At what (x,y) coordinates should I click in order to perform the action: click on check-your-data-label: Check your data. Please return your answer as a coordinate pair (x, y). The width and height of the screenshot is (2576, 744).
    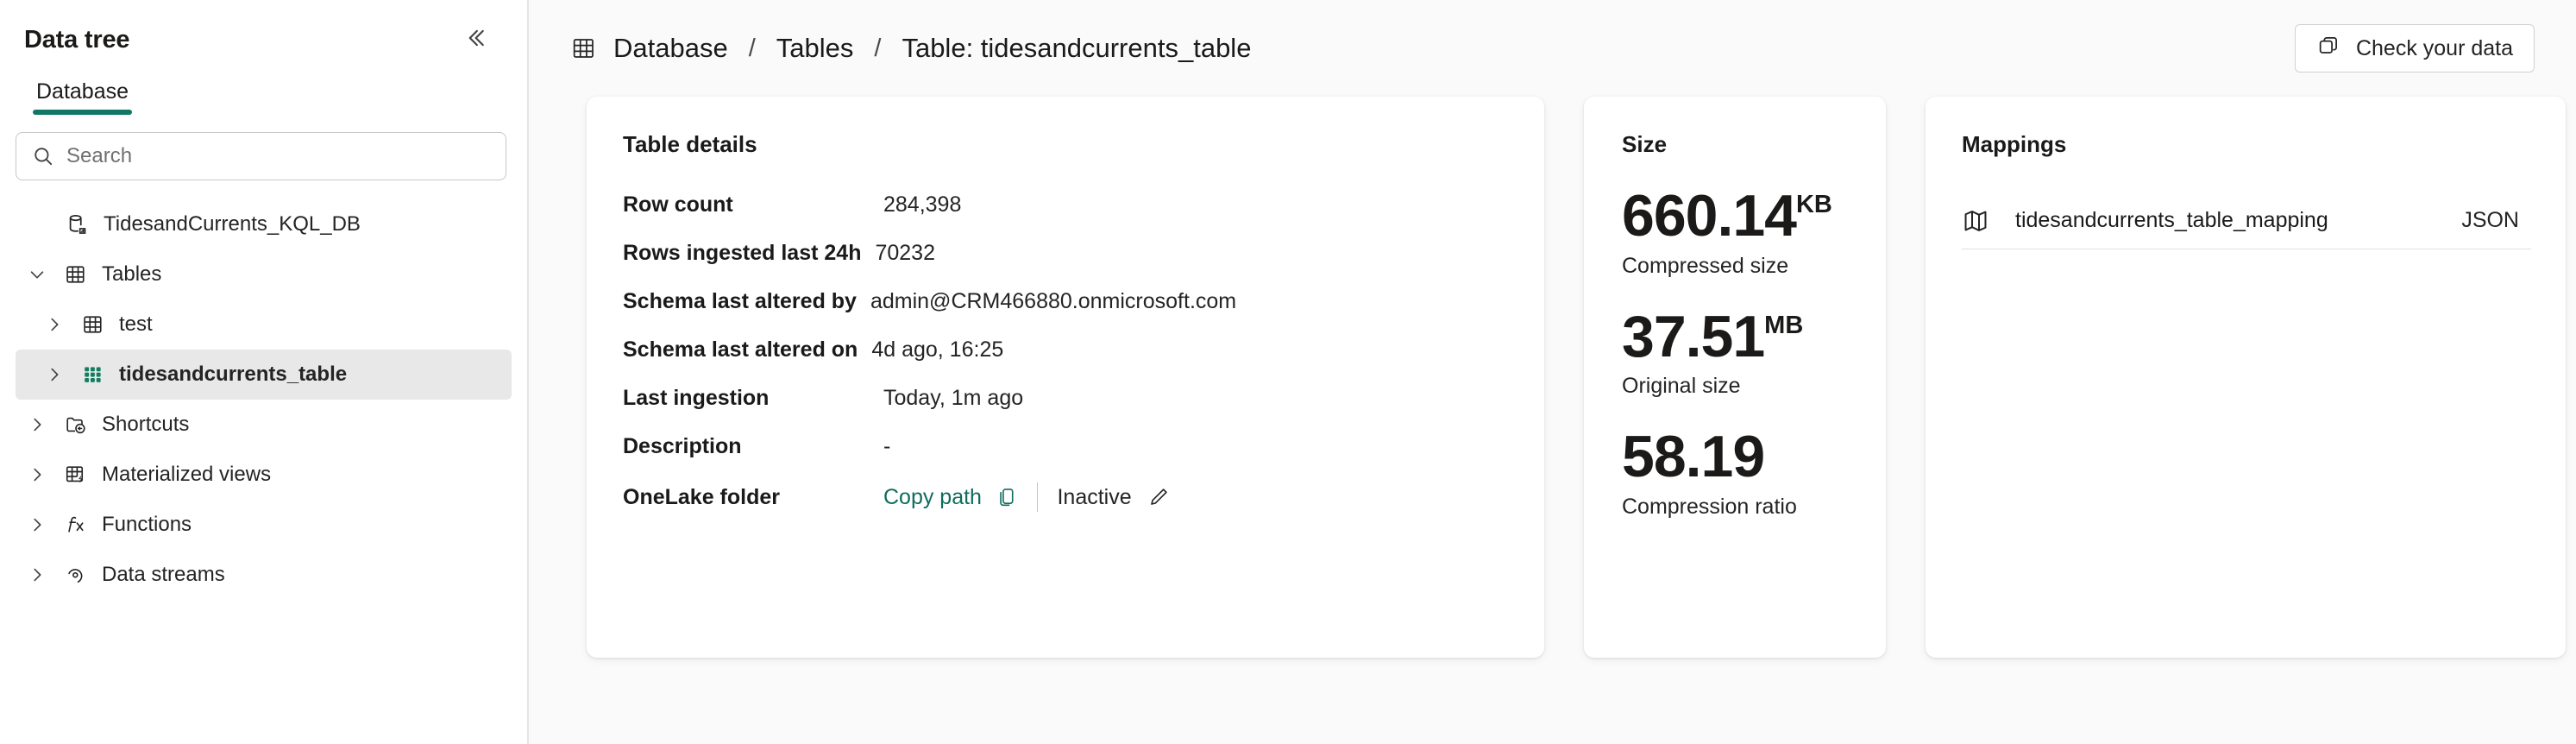
    Looking at the image, I should click on (2434, 48).